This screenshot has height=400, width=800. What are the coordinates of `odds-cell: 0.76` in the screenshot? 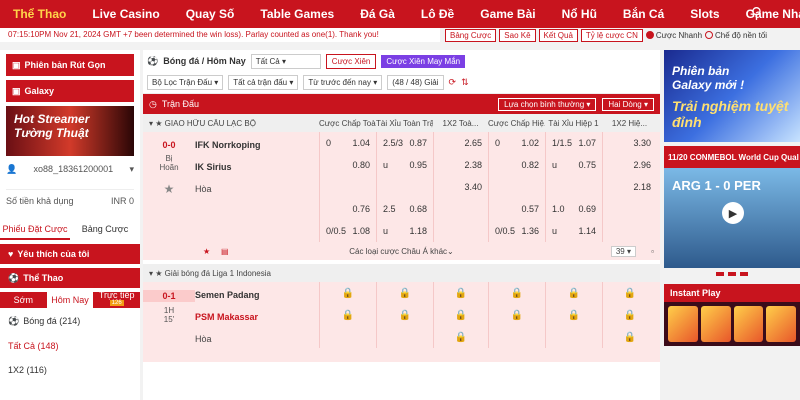 It's located at (347, 209).